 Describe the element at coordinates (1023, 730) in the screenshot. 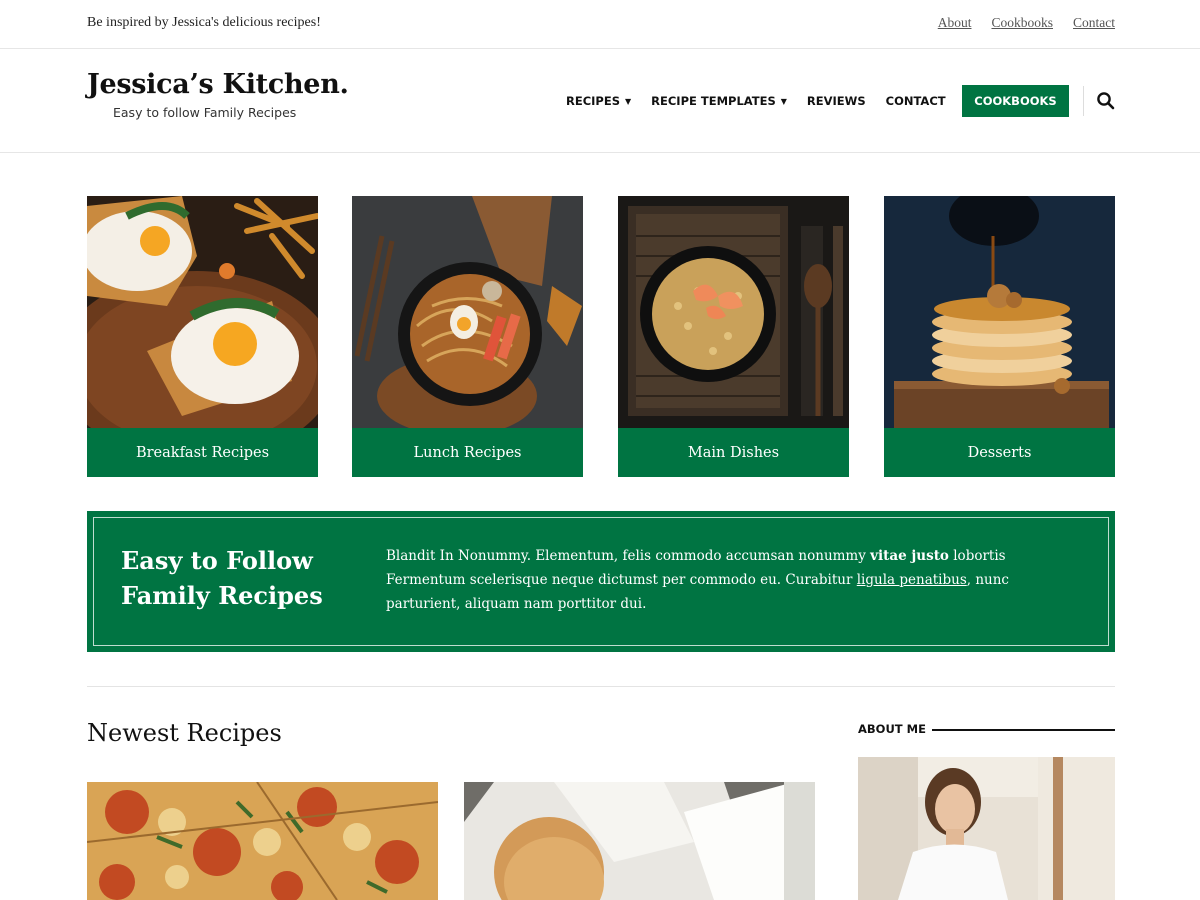

I see `about-me-rule` at that location.